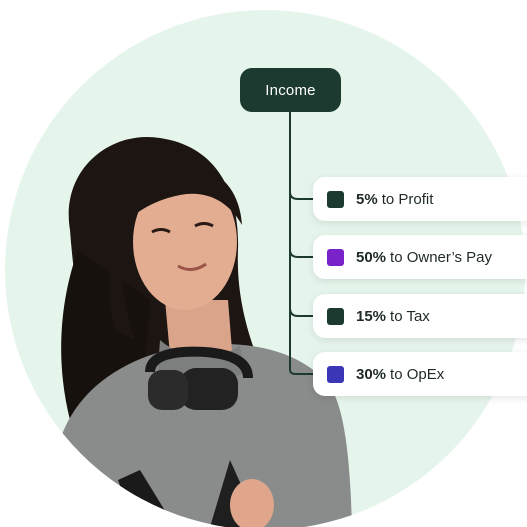  I want to click on owners-pay-color-swatch, so click(335, 257).